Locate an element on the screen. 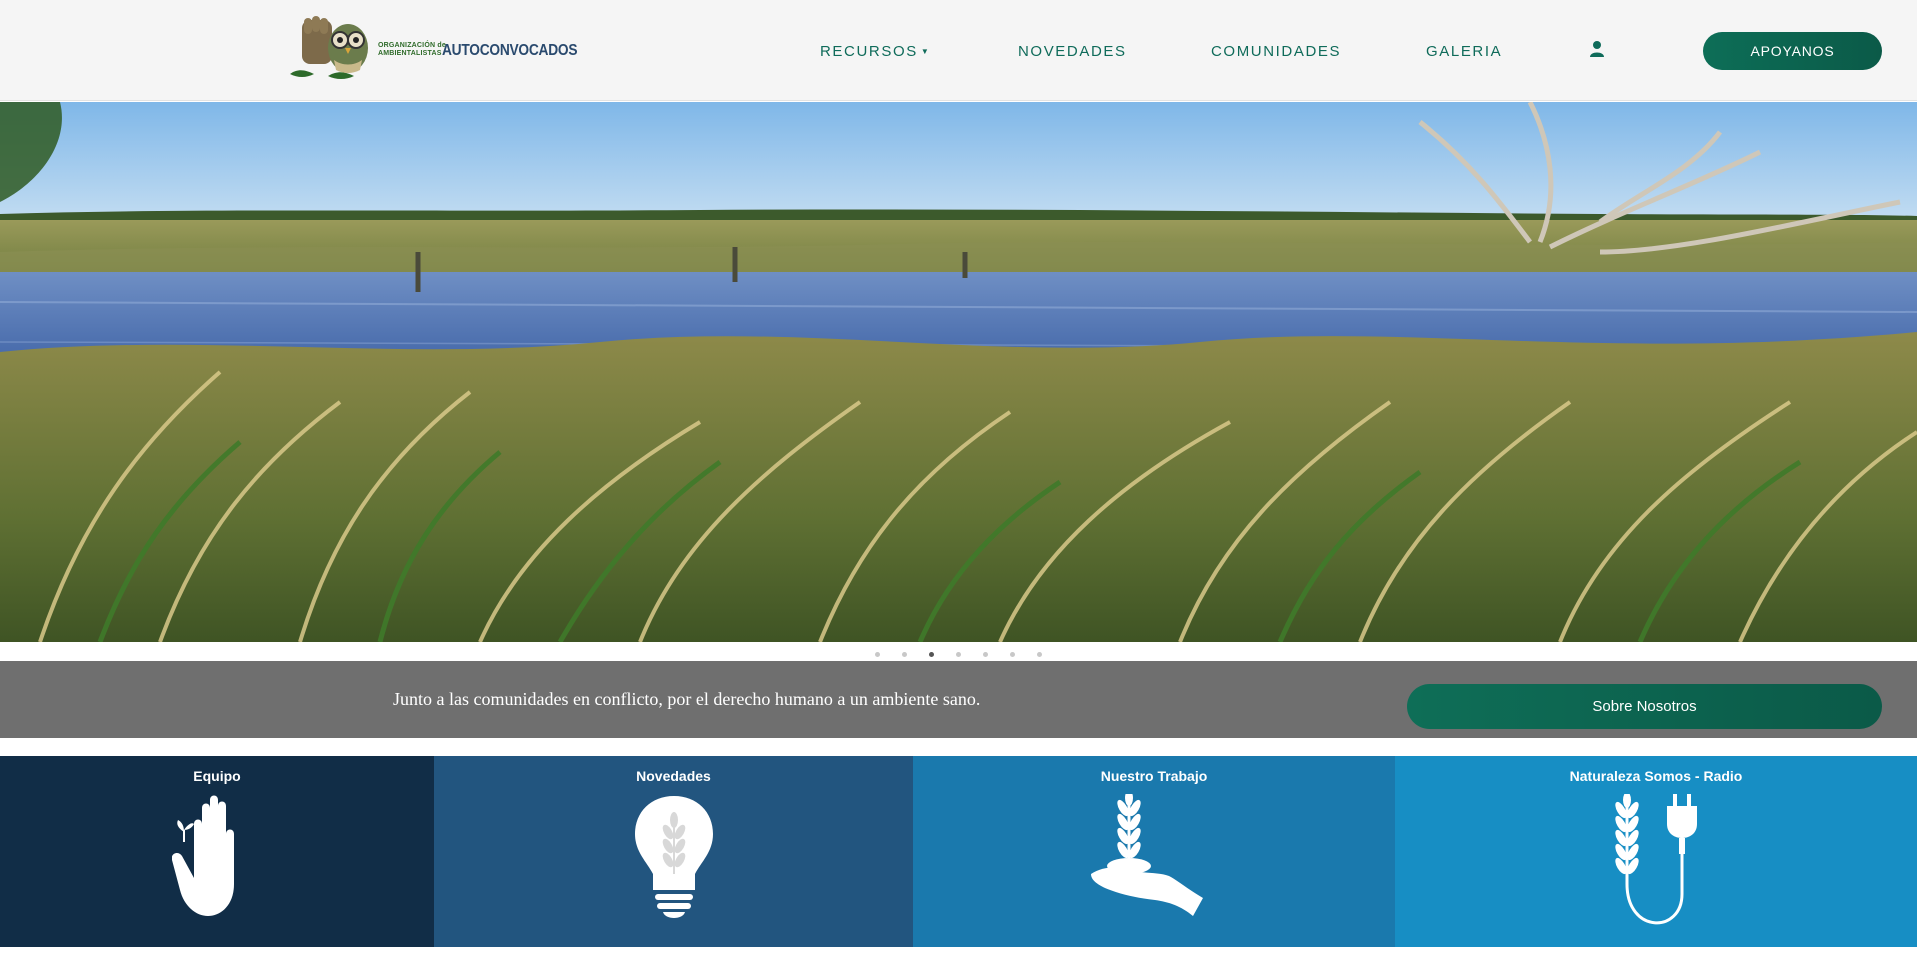  nav-item-recursos: RECURSOS ▼ is located at coordinates (875, 51).